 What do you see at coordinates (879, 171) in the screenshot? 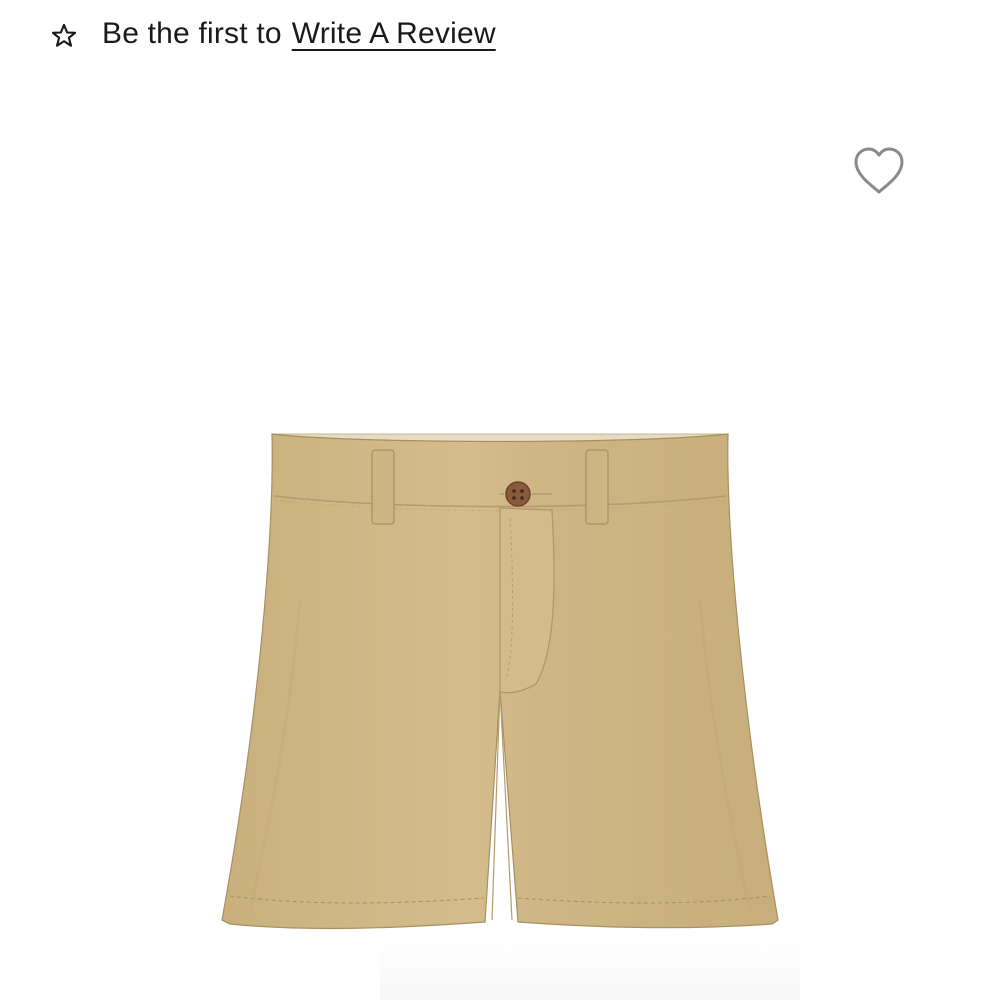
I see `heart-outline-icon` at bounding box center [879, 171].